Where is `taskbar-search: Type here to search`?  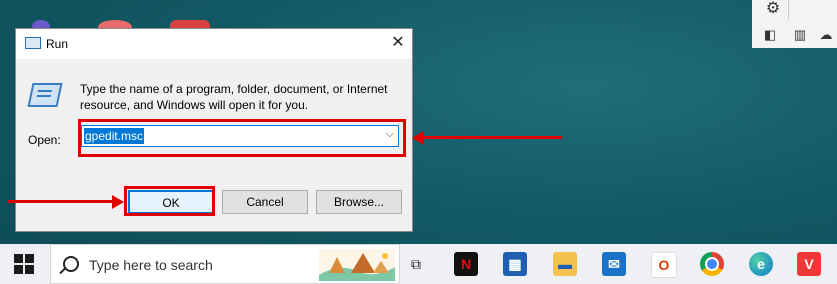 taskbar-search: Type here to search is located at coordinates (225, 264).